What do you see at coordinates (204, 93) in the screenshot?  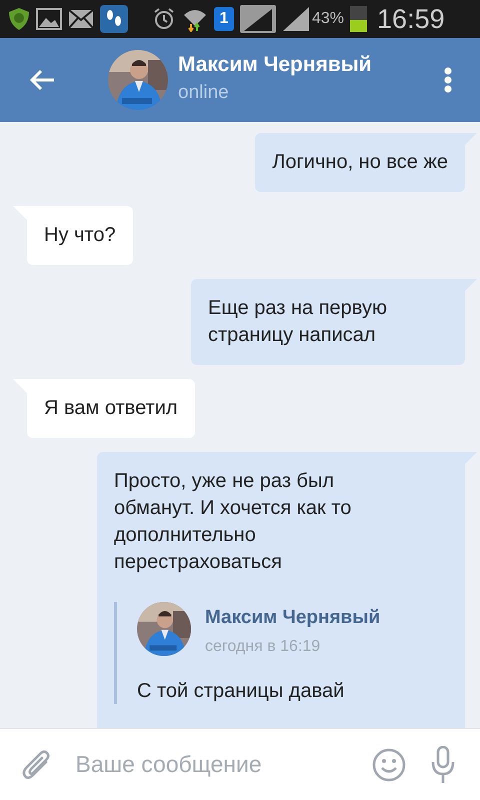 I see `online-status: online` at bounding box center [204, 93].